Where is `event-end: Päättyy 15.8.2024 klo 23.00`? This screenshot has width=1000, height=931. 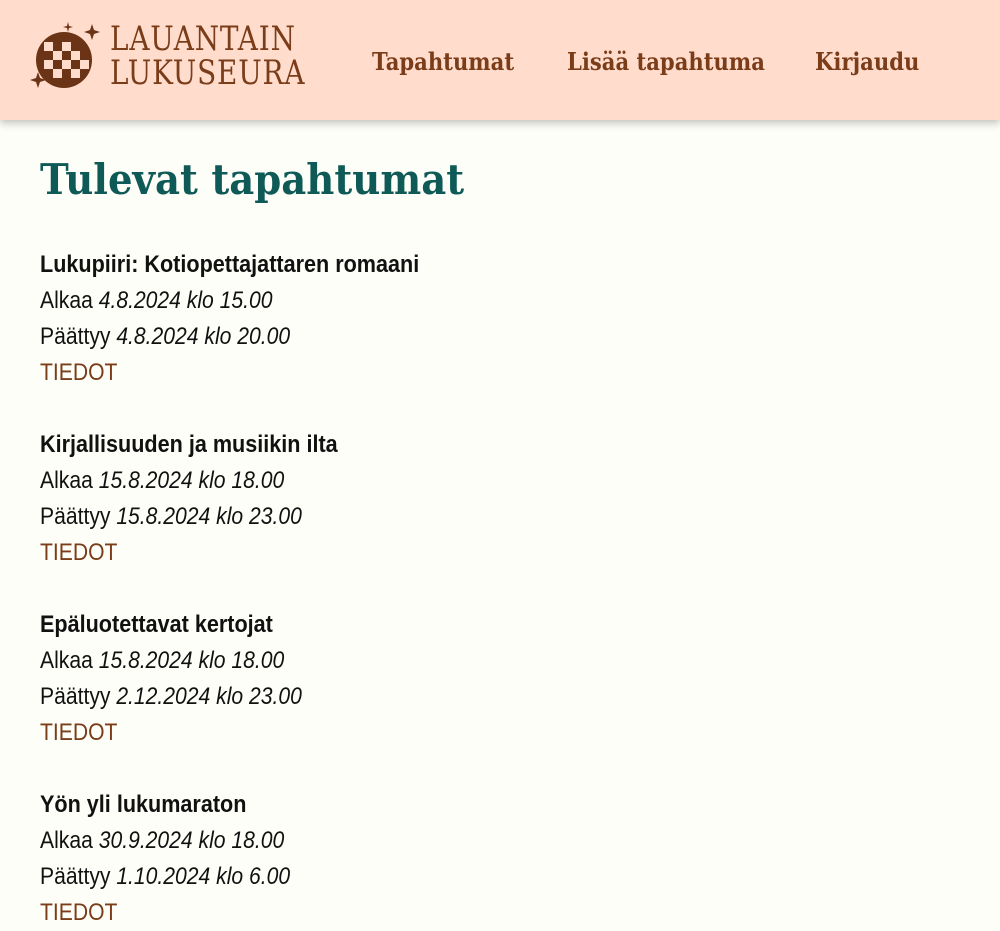 event-end: Päättyy 15.8.2024 klo 23.00 is located at coordinates (348, 517).